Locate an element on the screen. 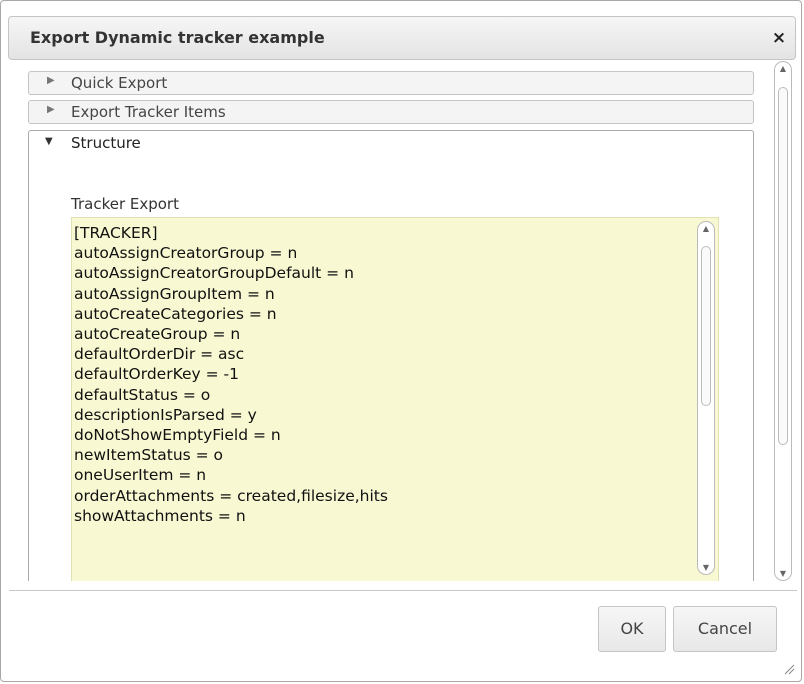 This screenshot has height=684, width=804. accordion-export-tracker-items: ▶ Export Tracker Items is located at coordinates (391, 112).